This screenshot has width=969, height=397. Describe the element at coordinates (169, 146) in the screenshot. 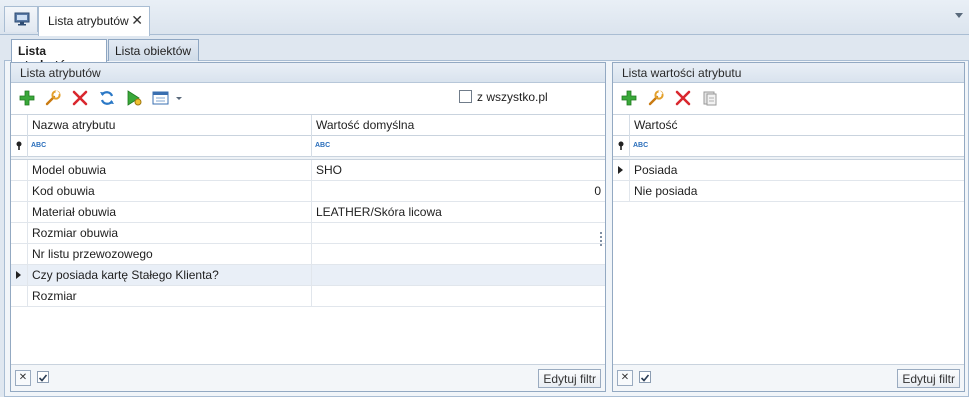

I see `filter-cell-nazwa: ABC` at that location.